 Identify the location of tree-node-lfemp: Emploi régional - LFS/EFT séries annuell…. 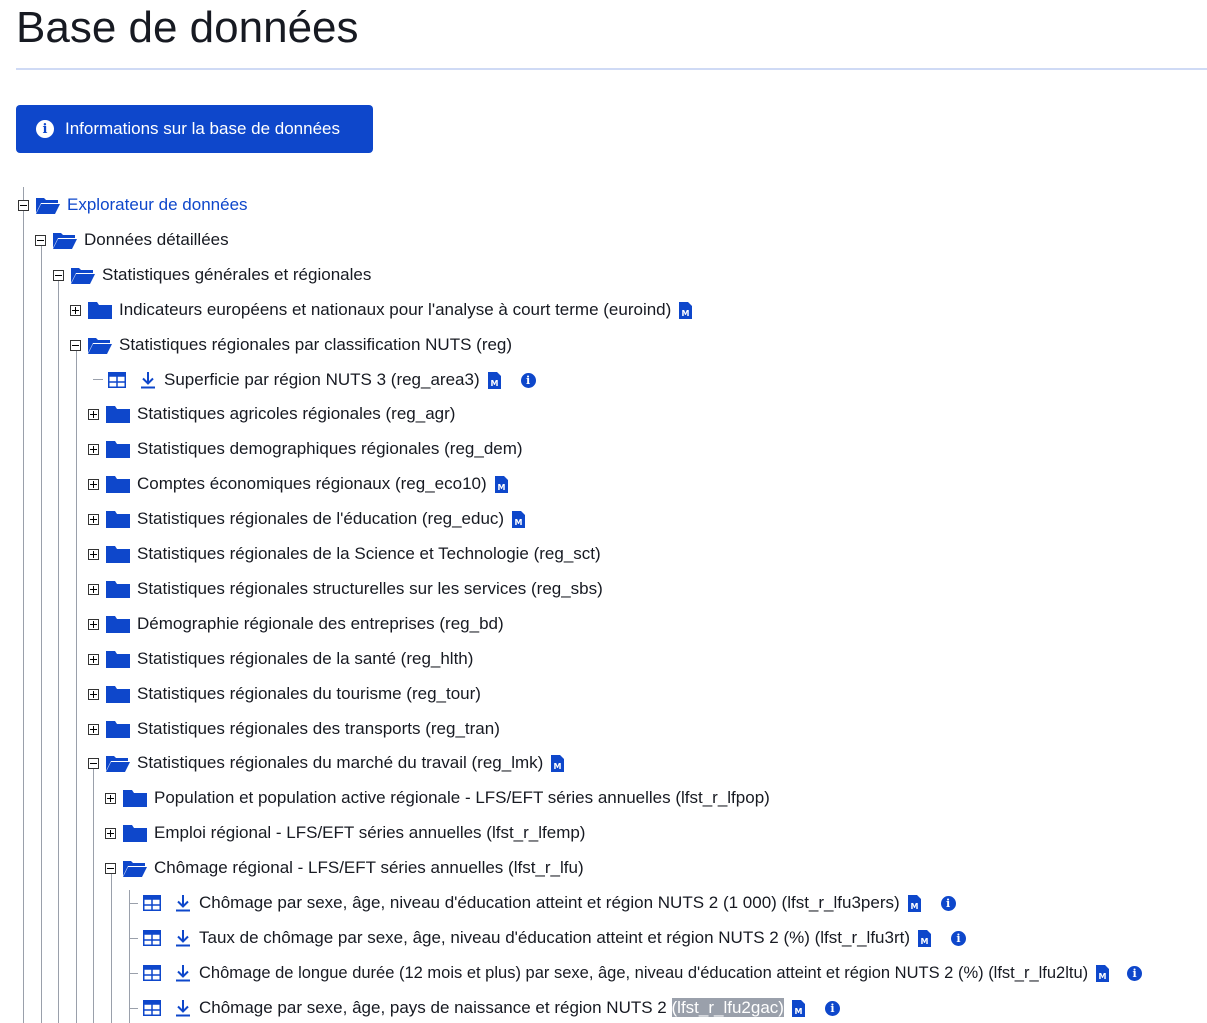
(345, 833).